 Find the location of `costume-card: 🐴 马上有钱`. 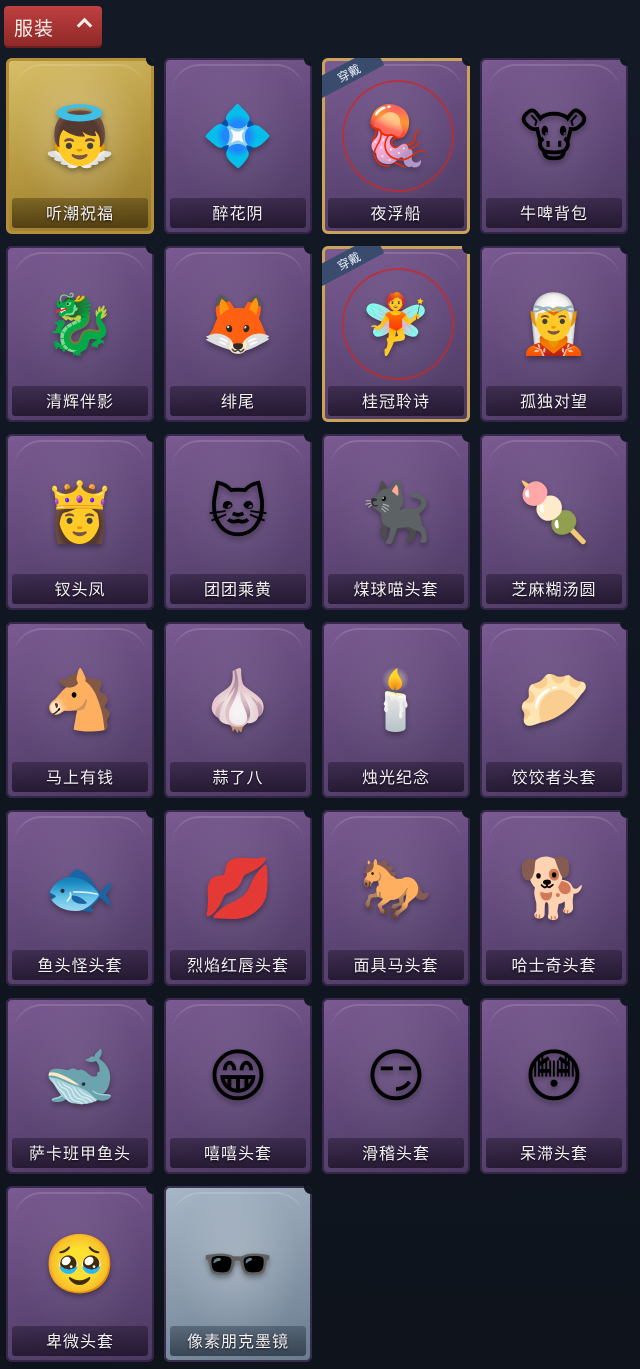

costume-card: 🐴 马上有钱 is located at coordinates (80, 710).